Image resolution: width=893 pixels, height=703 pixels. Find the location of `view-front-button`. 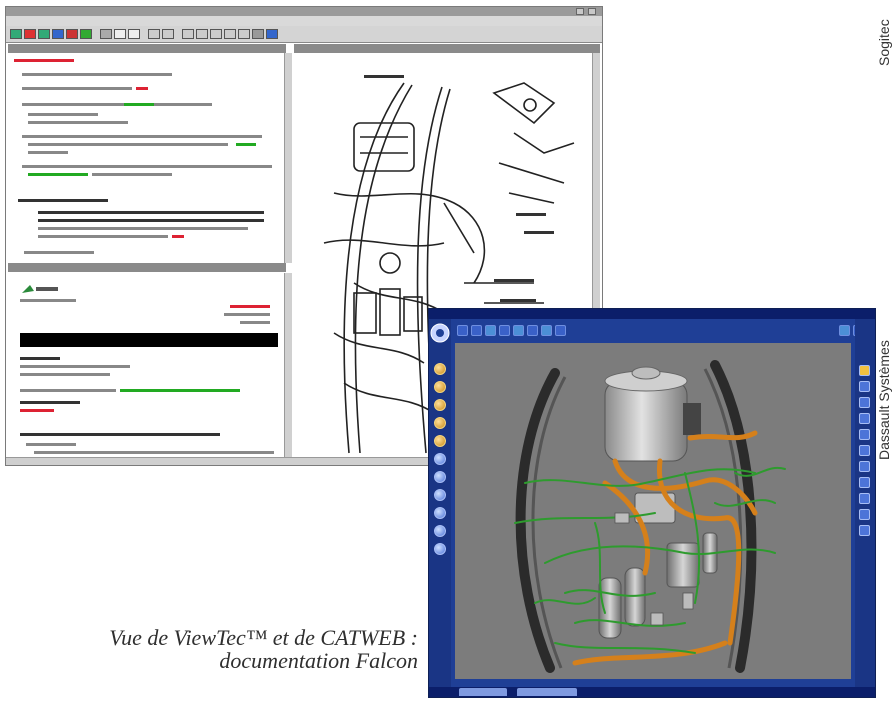

view-front-button is located at coordinates (440, 369).